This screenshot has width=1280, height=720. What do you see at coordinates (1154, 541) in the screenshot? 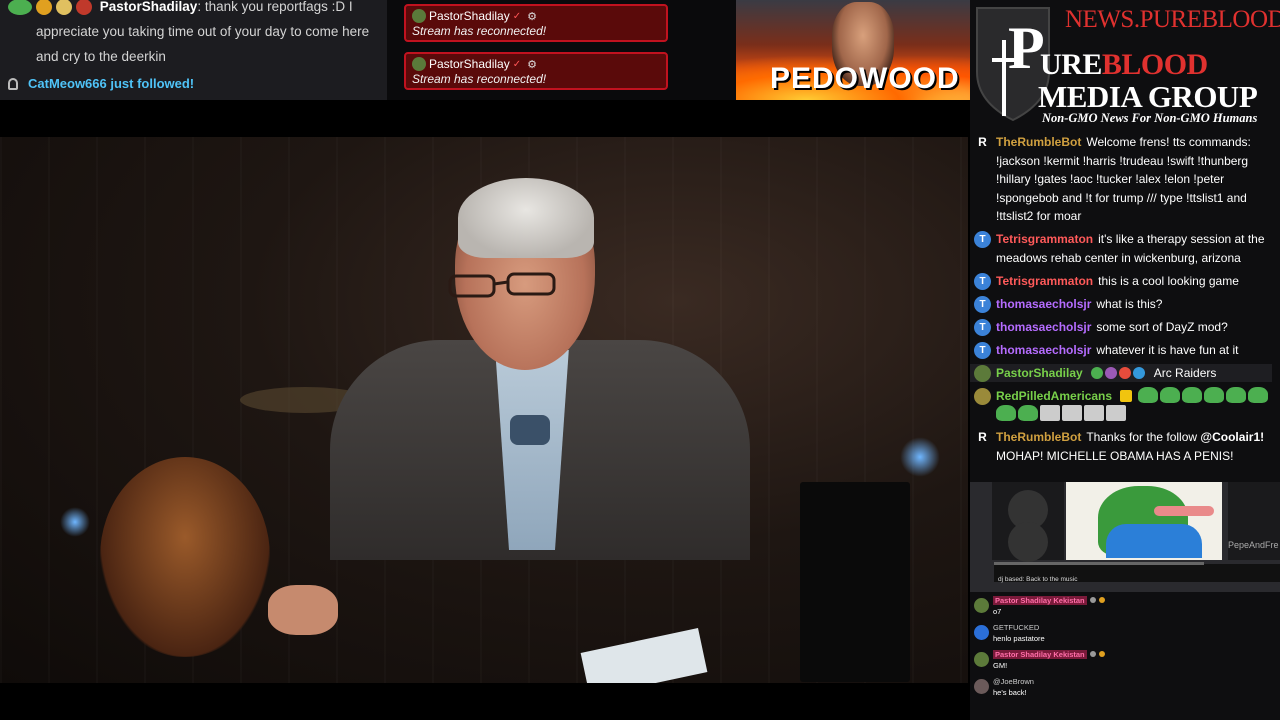
I see `shirt-graphic` at bounding box center [1154, 541].